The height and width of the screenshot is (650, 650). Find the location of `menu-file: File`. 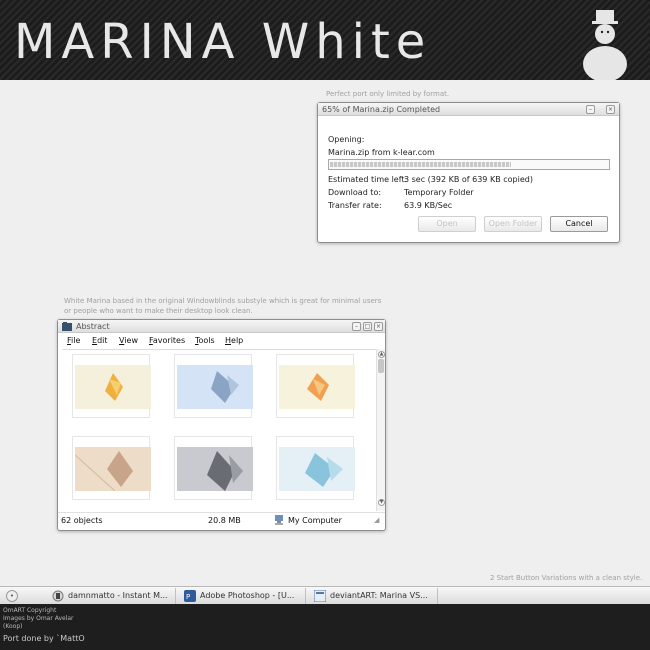

menu-file: File is located at coordinates (73, 340).